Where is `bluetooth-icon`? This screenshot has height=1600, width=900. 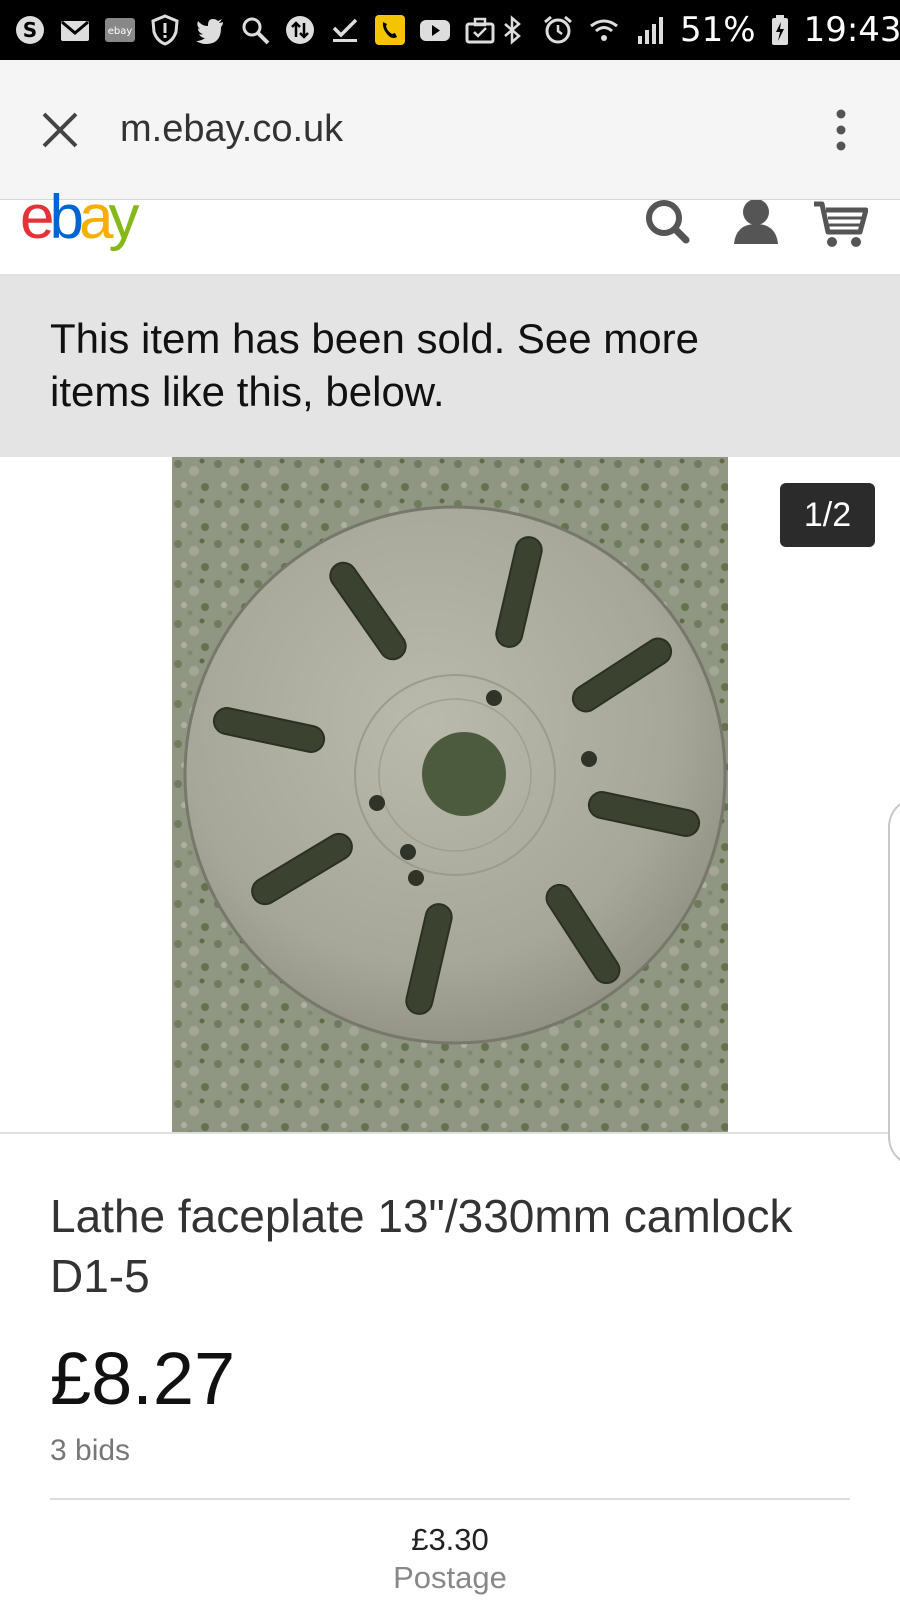 bluetooth-icon is located at coordinates (512, 30).